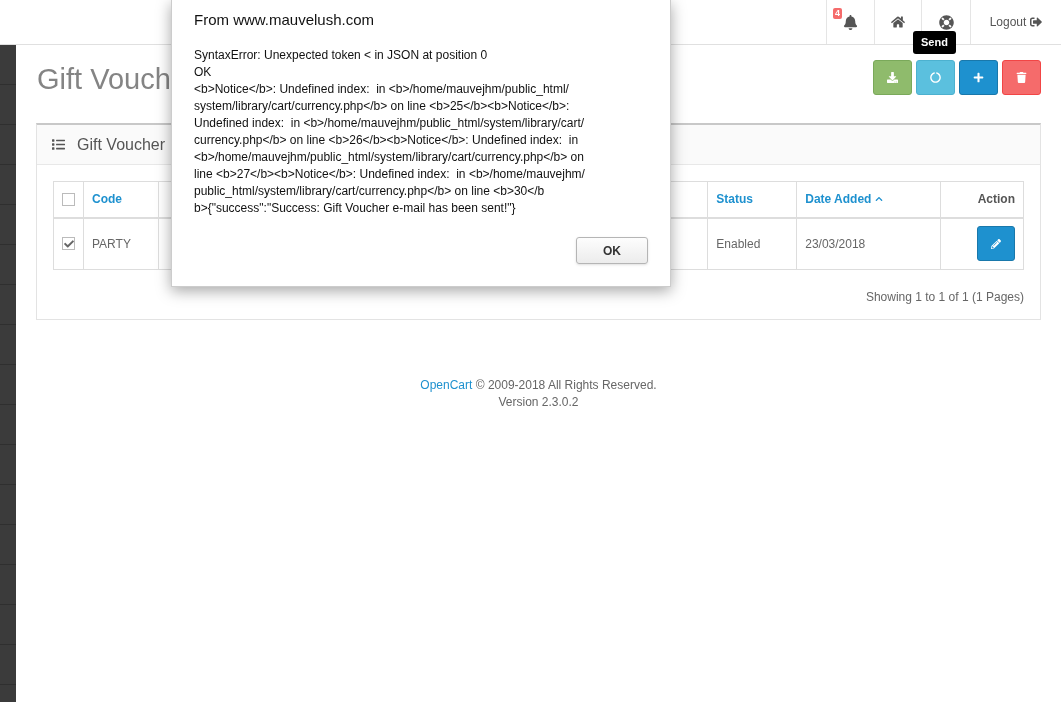 This screenshot has width=1061, height=702. I want to click on edit-button, so click(996, 244).